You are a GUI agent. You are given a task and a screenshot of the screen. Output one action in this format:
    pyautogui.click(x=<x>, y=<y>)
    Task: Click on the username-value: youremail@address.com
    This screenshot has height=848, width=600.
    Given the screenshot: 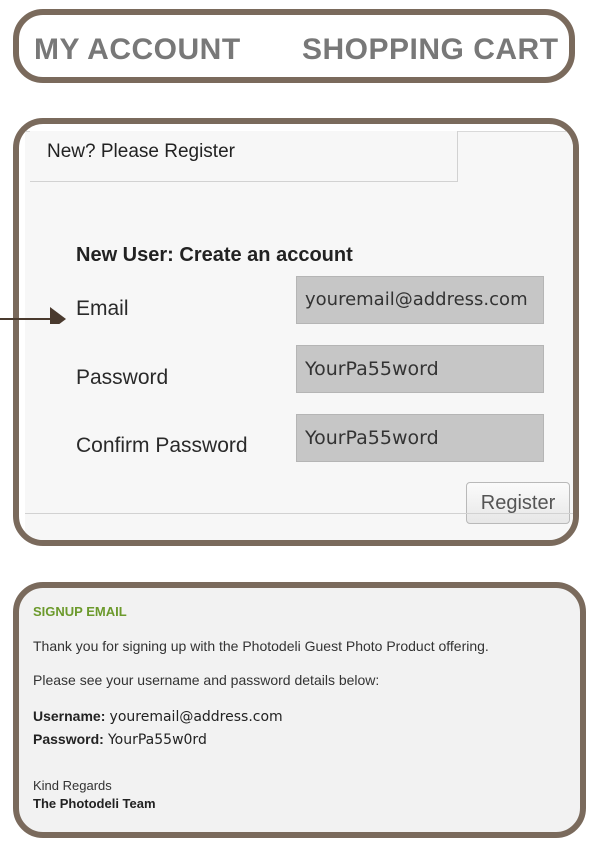 What is the action you would take?
    pyautogui.click(x=196, y=717)
    